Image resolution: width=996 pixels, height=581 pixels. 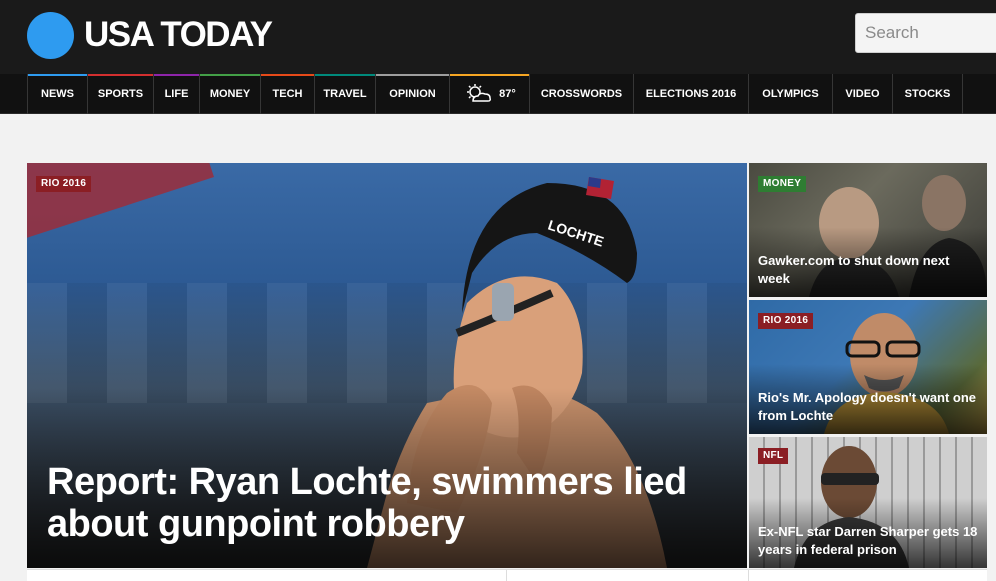 I want to click on nav-label: TECH, so click(x=287, y=94).